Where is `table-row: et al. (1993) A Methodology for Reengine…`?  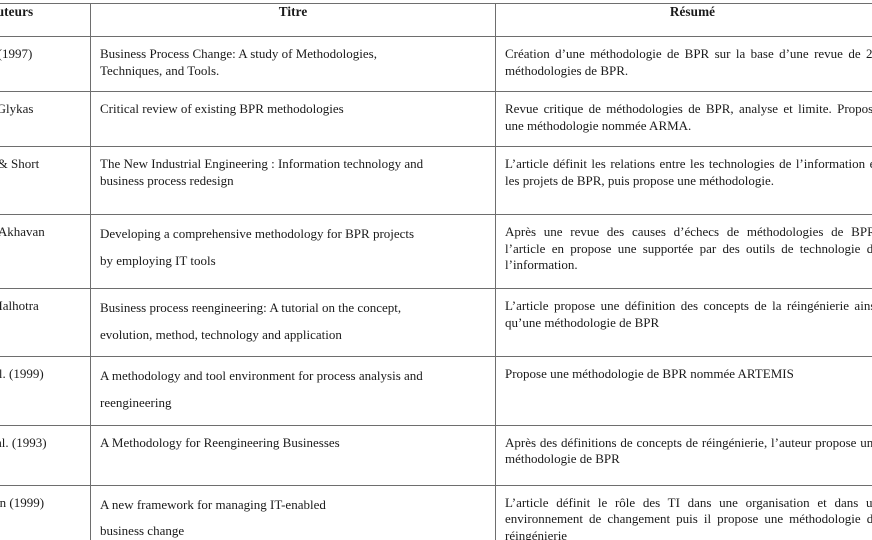
table-row: et al. (1993) A Methodology for Reengine… is located at coordinates (436, 455).